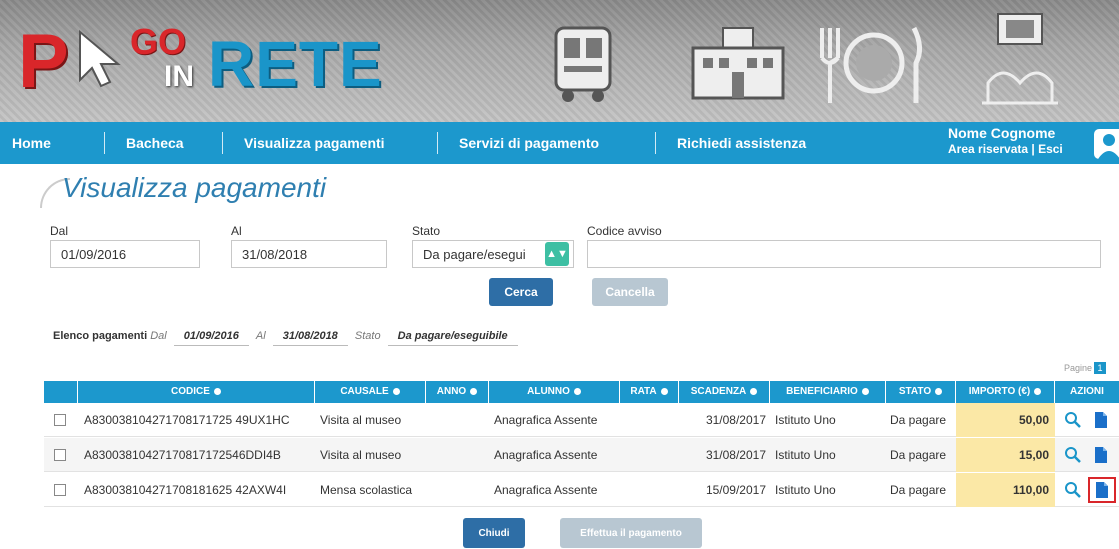  What do you see at coordinates (100, 58) in the screenshot?
I see `cursor-arrow-icon` at bounding box center [100, 58].